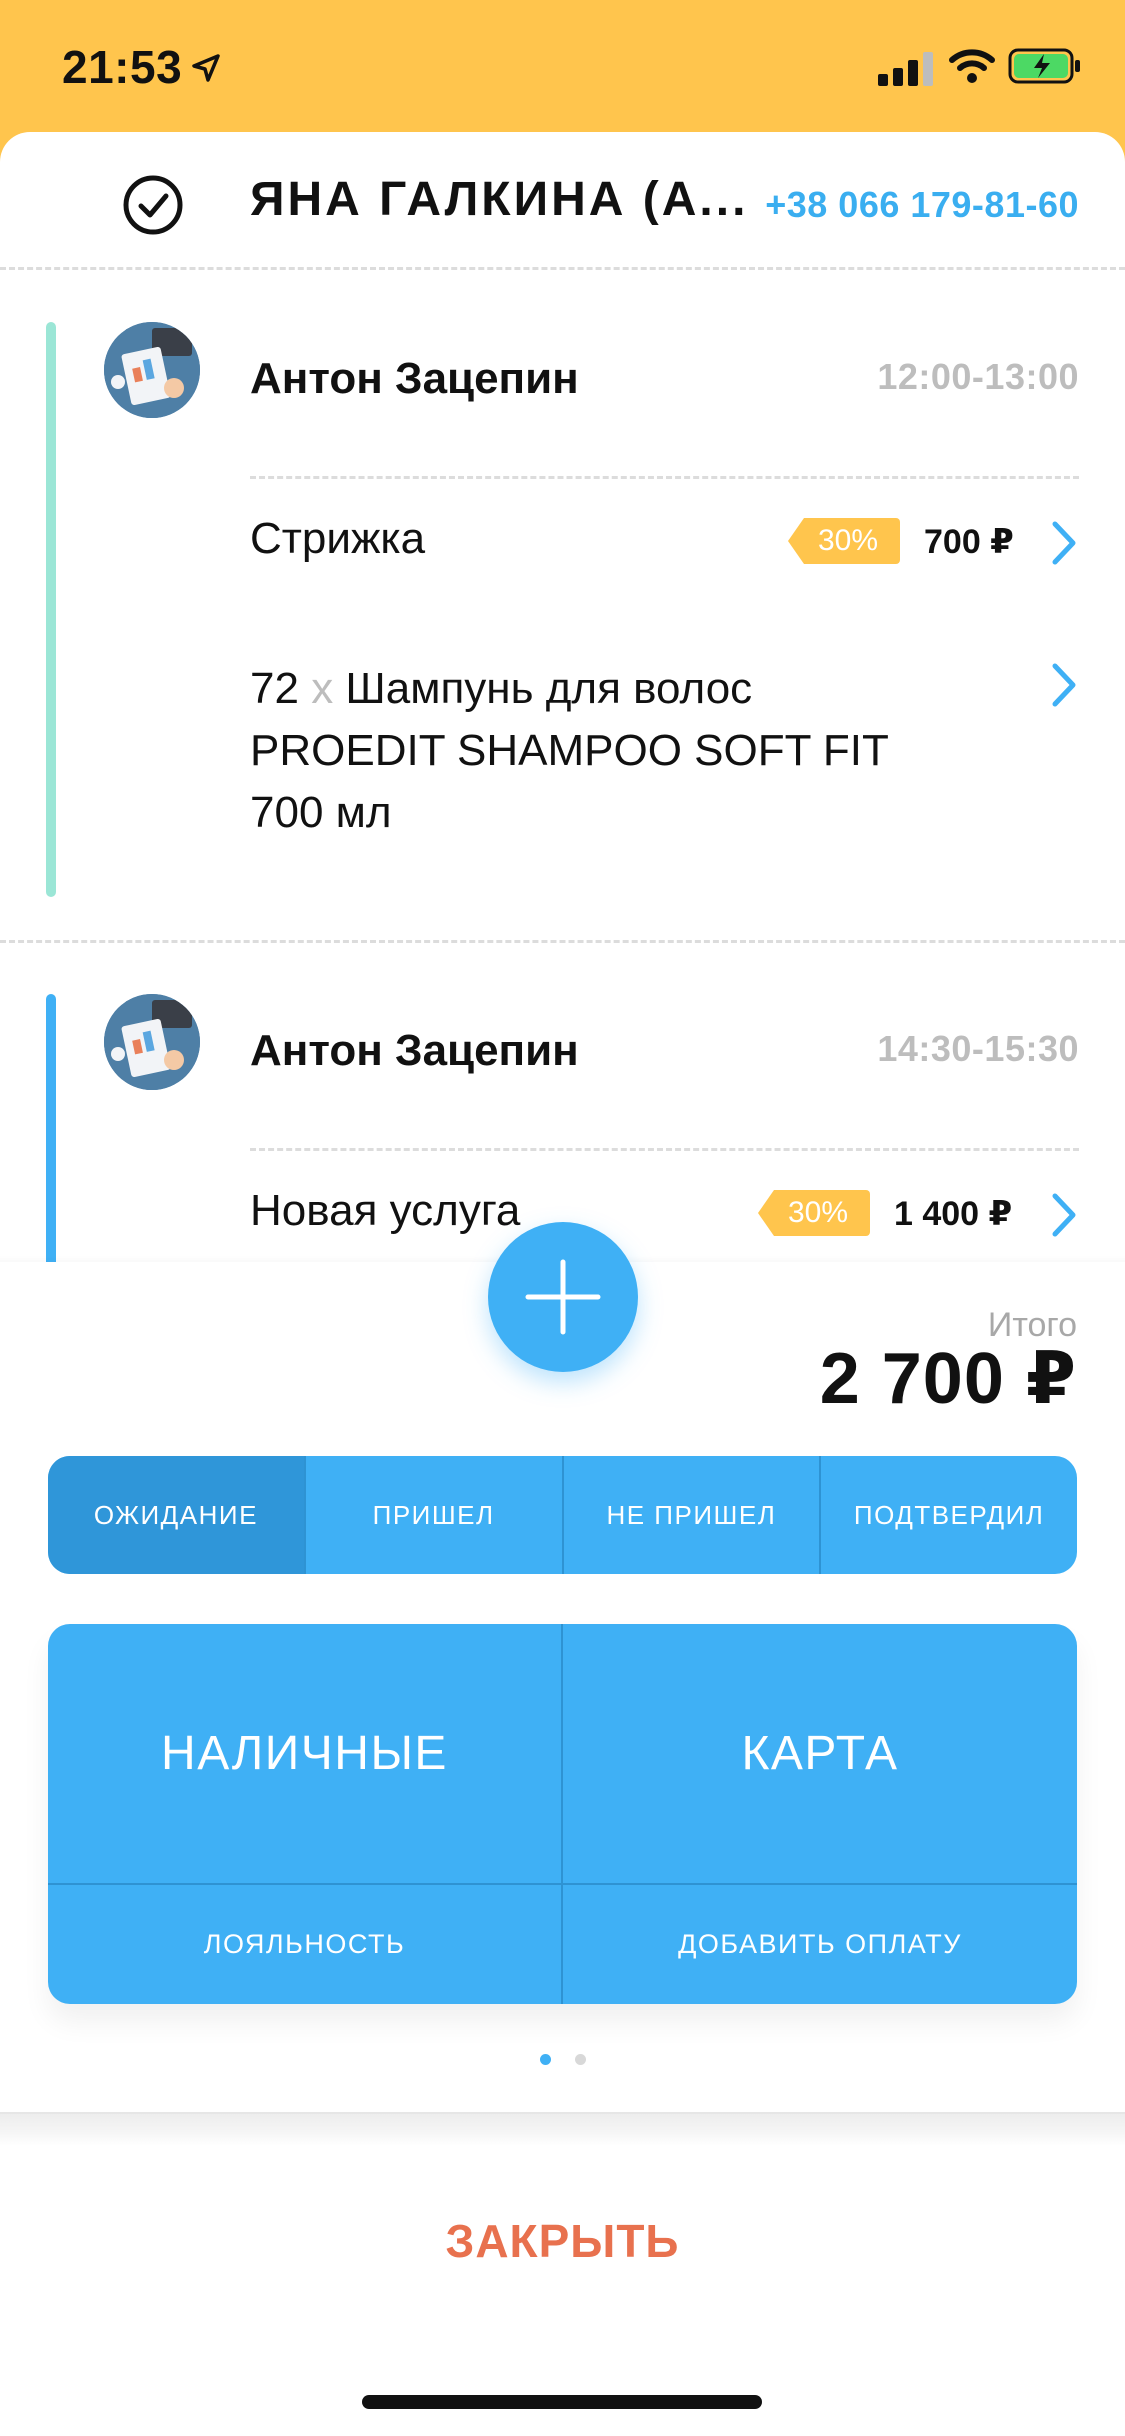 The image size is (1125, 2436). I want to click on service-name: Новая услуга, so click(385, 1210).